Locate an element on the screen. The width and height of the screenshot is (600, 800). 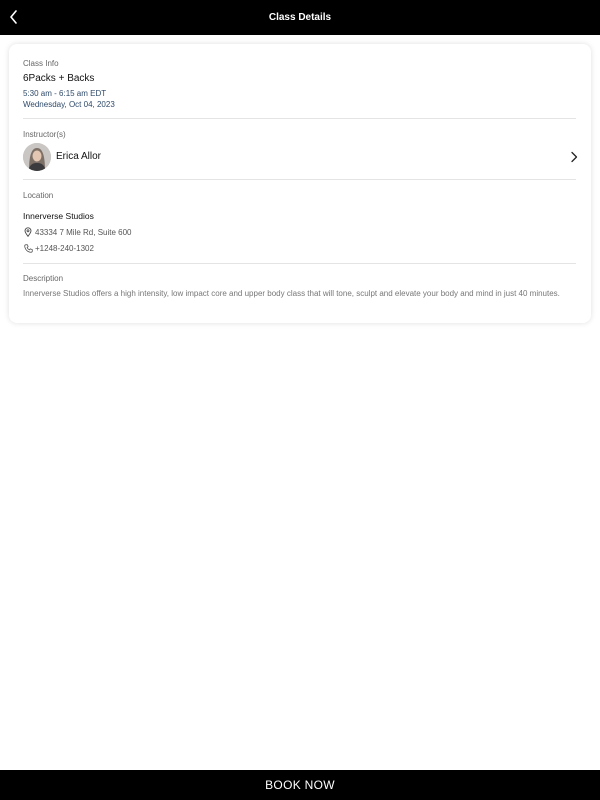
class-time: 5:30 am - 6:15 am EDT is located at coordinates (65, 93).